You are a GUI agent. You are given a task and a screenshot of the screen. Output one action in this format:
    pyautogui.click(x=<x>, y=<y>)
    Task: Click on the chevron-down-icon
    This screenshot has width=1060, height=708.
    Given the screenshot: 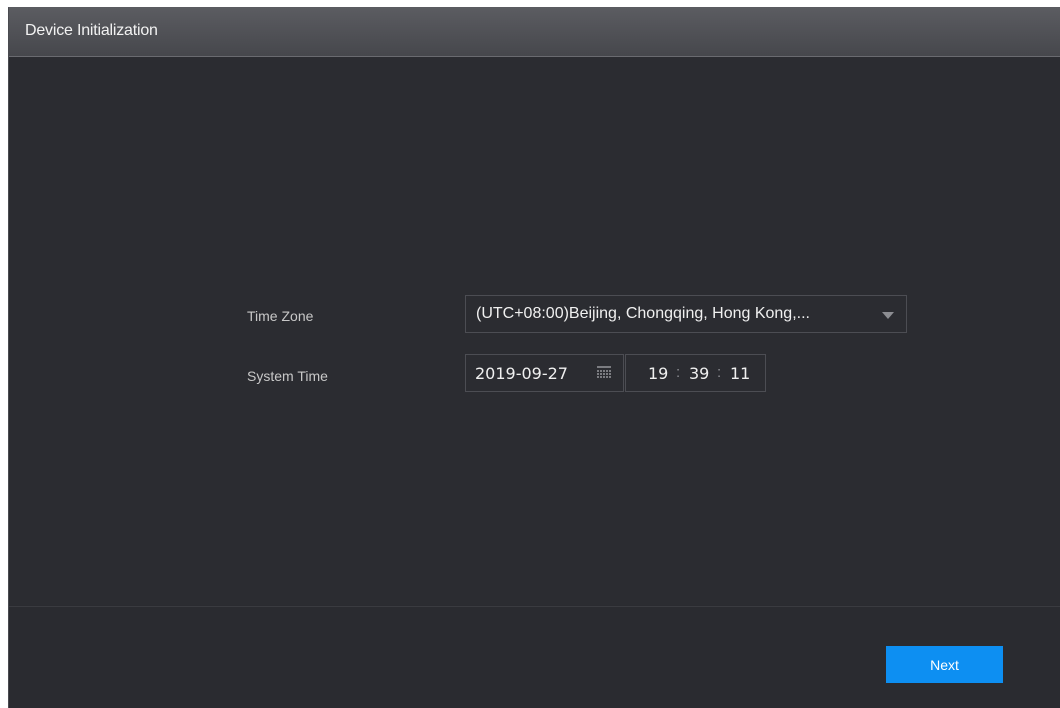 What is the action you would take?
    pyautogui.click(x=888, y=315)
    